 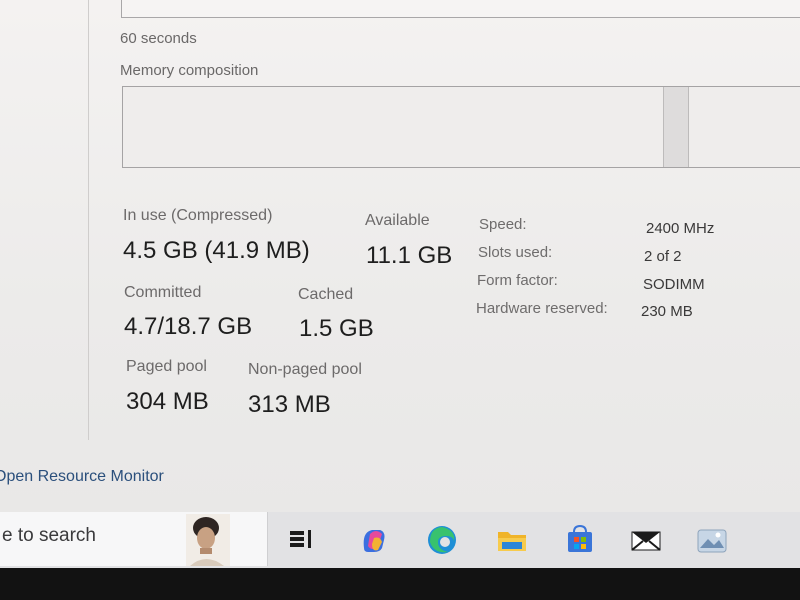 What do you see at coordinates (167, 401) in the screenshot?
I see `paged-pool-value: 304 MB` at bounding box center [167, 401].